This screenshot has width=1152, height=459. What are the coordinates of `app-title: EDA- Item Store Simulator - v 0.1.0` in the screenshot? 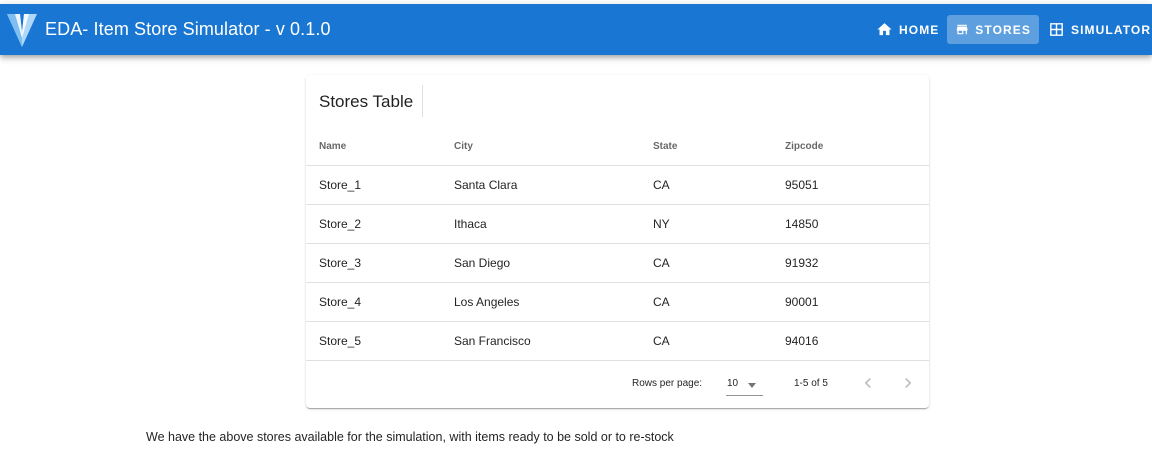 It's located at (188, 29).